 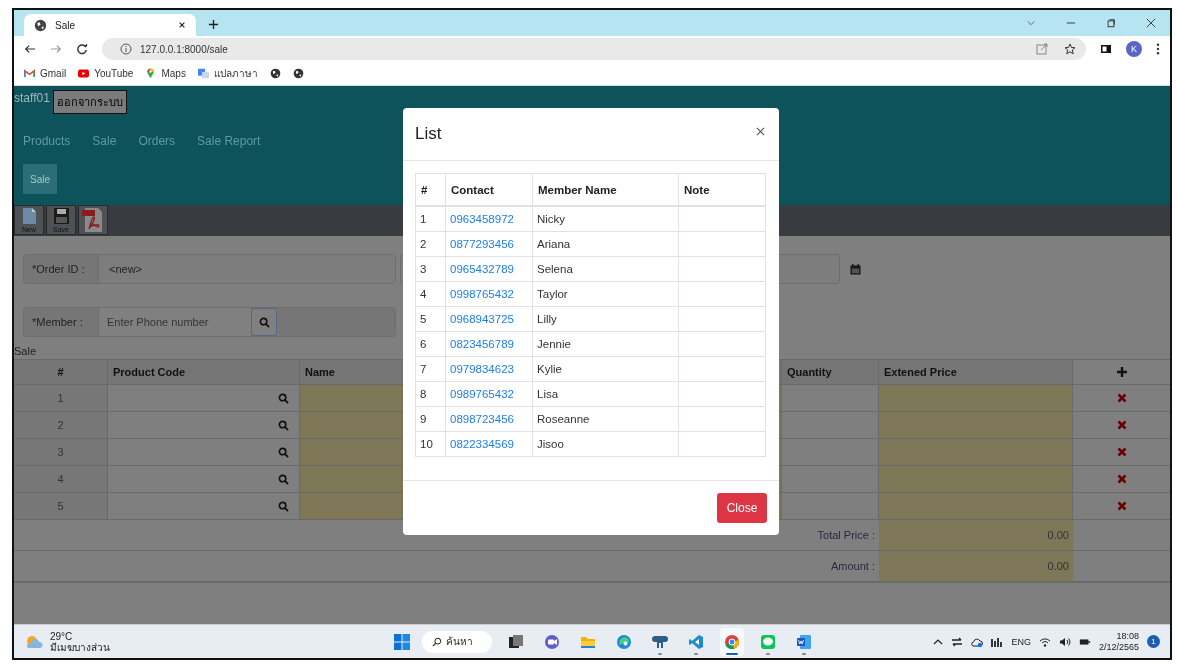 I want to click on profile-avatar: K, so click(x=1134, y=49).